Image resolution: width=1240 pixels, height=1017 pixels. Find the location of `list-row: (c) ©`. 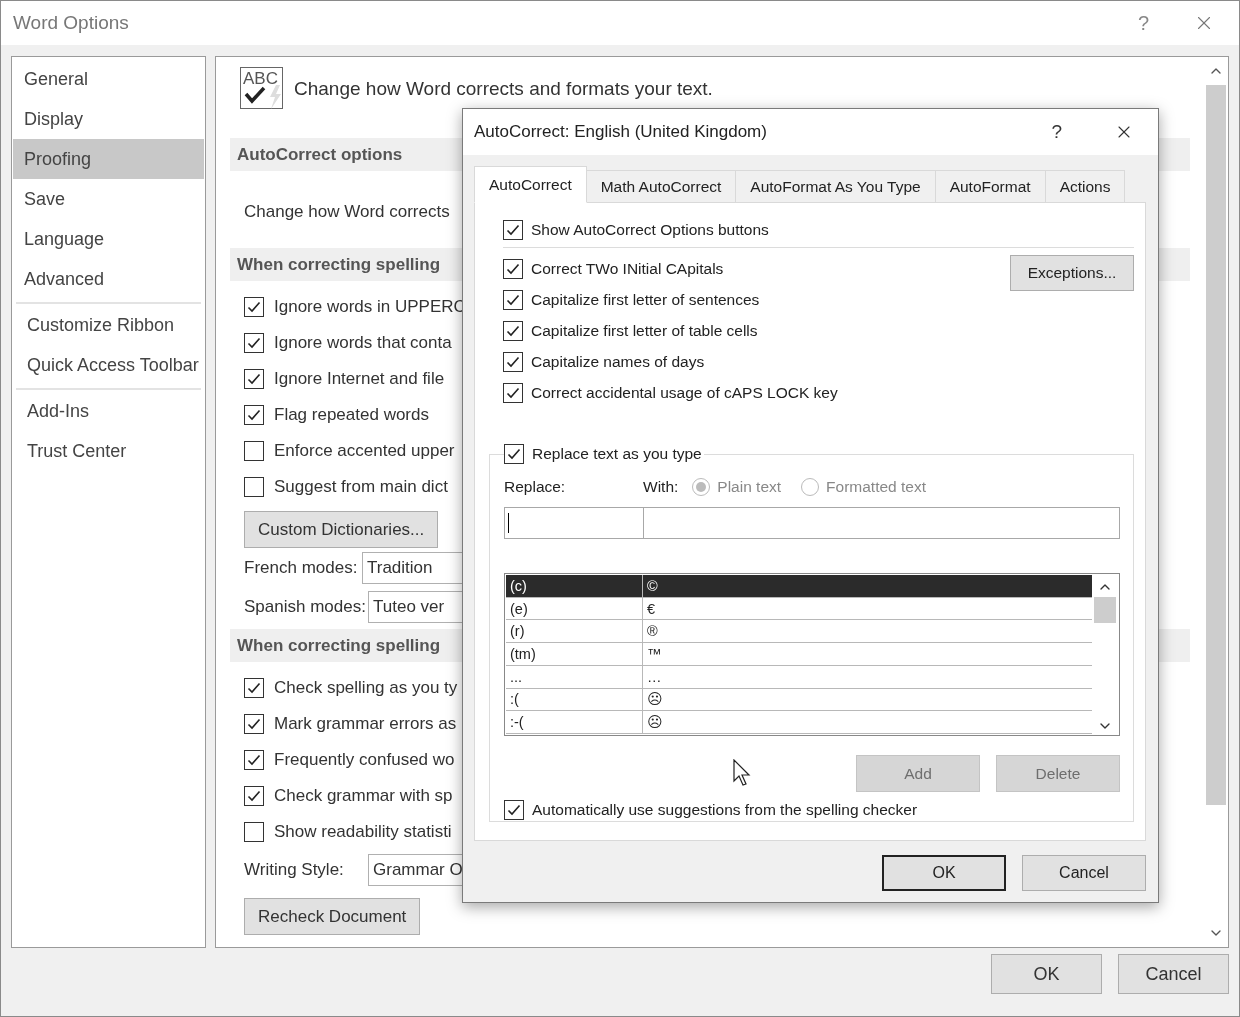

list-row: (c) © is located at coordinates (799, 586).